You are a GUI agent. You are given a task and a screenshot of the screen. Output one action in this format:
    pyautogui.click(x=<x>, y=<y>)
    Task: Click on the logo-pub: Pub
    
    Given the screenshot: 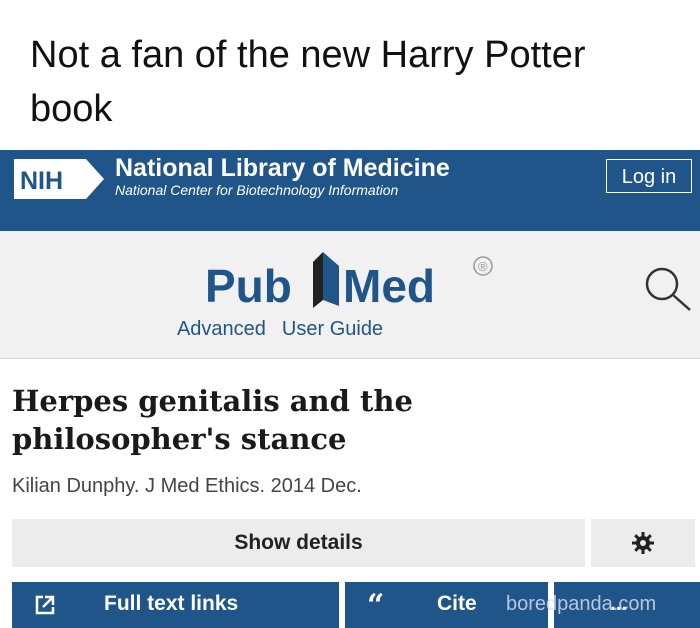 What is the action you would take?
    pyautogui.click(x=248, y=285)
    